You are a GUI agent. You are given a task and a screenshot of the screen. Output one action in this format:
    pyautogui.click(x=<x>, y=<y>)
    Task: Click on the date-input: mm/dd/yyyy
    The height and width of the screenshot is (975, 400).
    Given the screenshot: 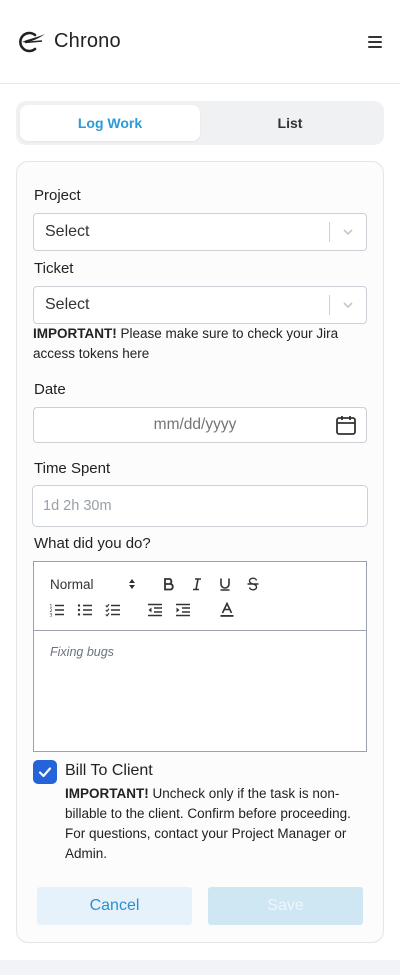 What is the action you would take?
    pyautogui.click(x=200, y=425)
    